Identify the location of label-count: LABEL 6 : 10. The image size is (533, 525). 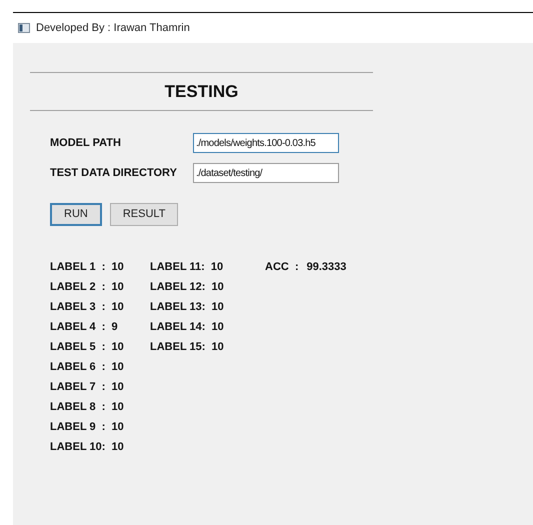
(87, 367).